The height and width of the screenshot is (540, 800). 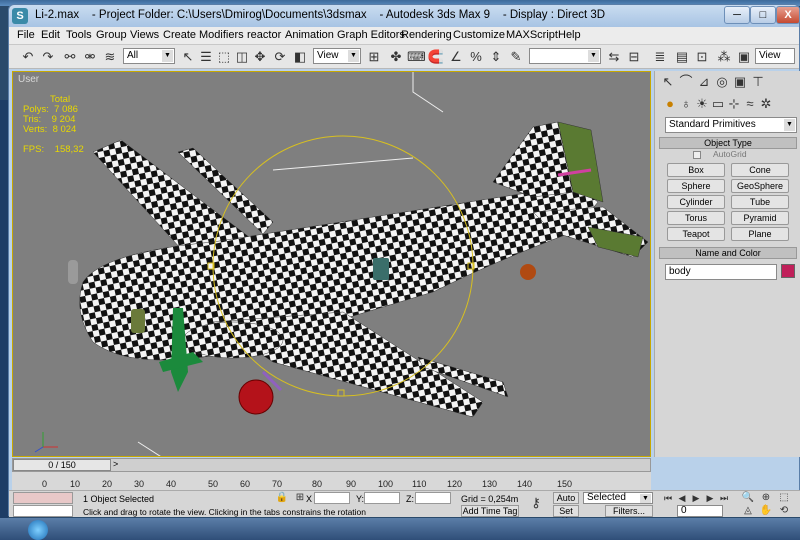 I want to click on box-button: Box, so click(x=696, y=170).